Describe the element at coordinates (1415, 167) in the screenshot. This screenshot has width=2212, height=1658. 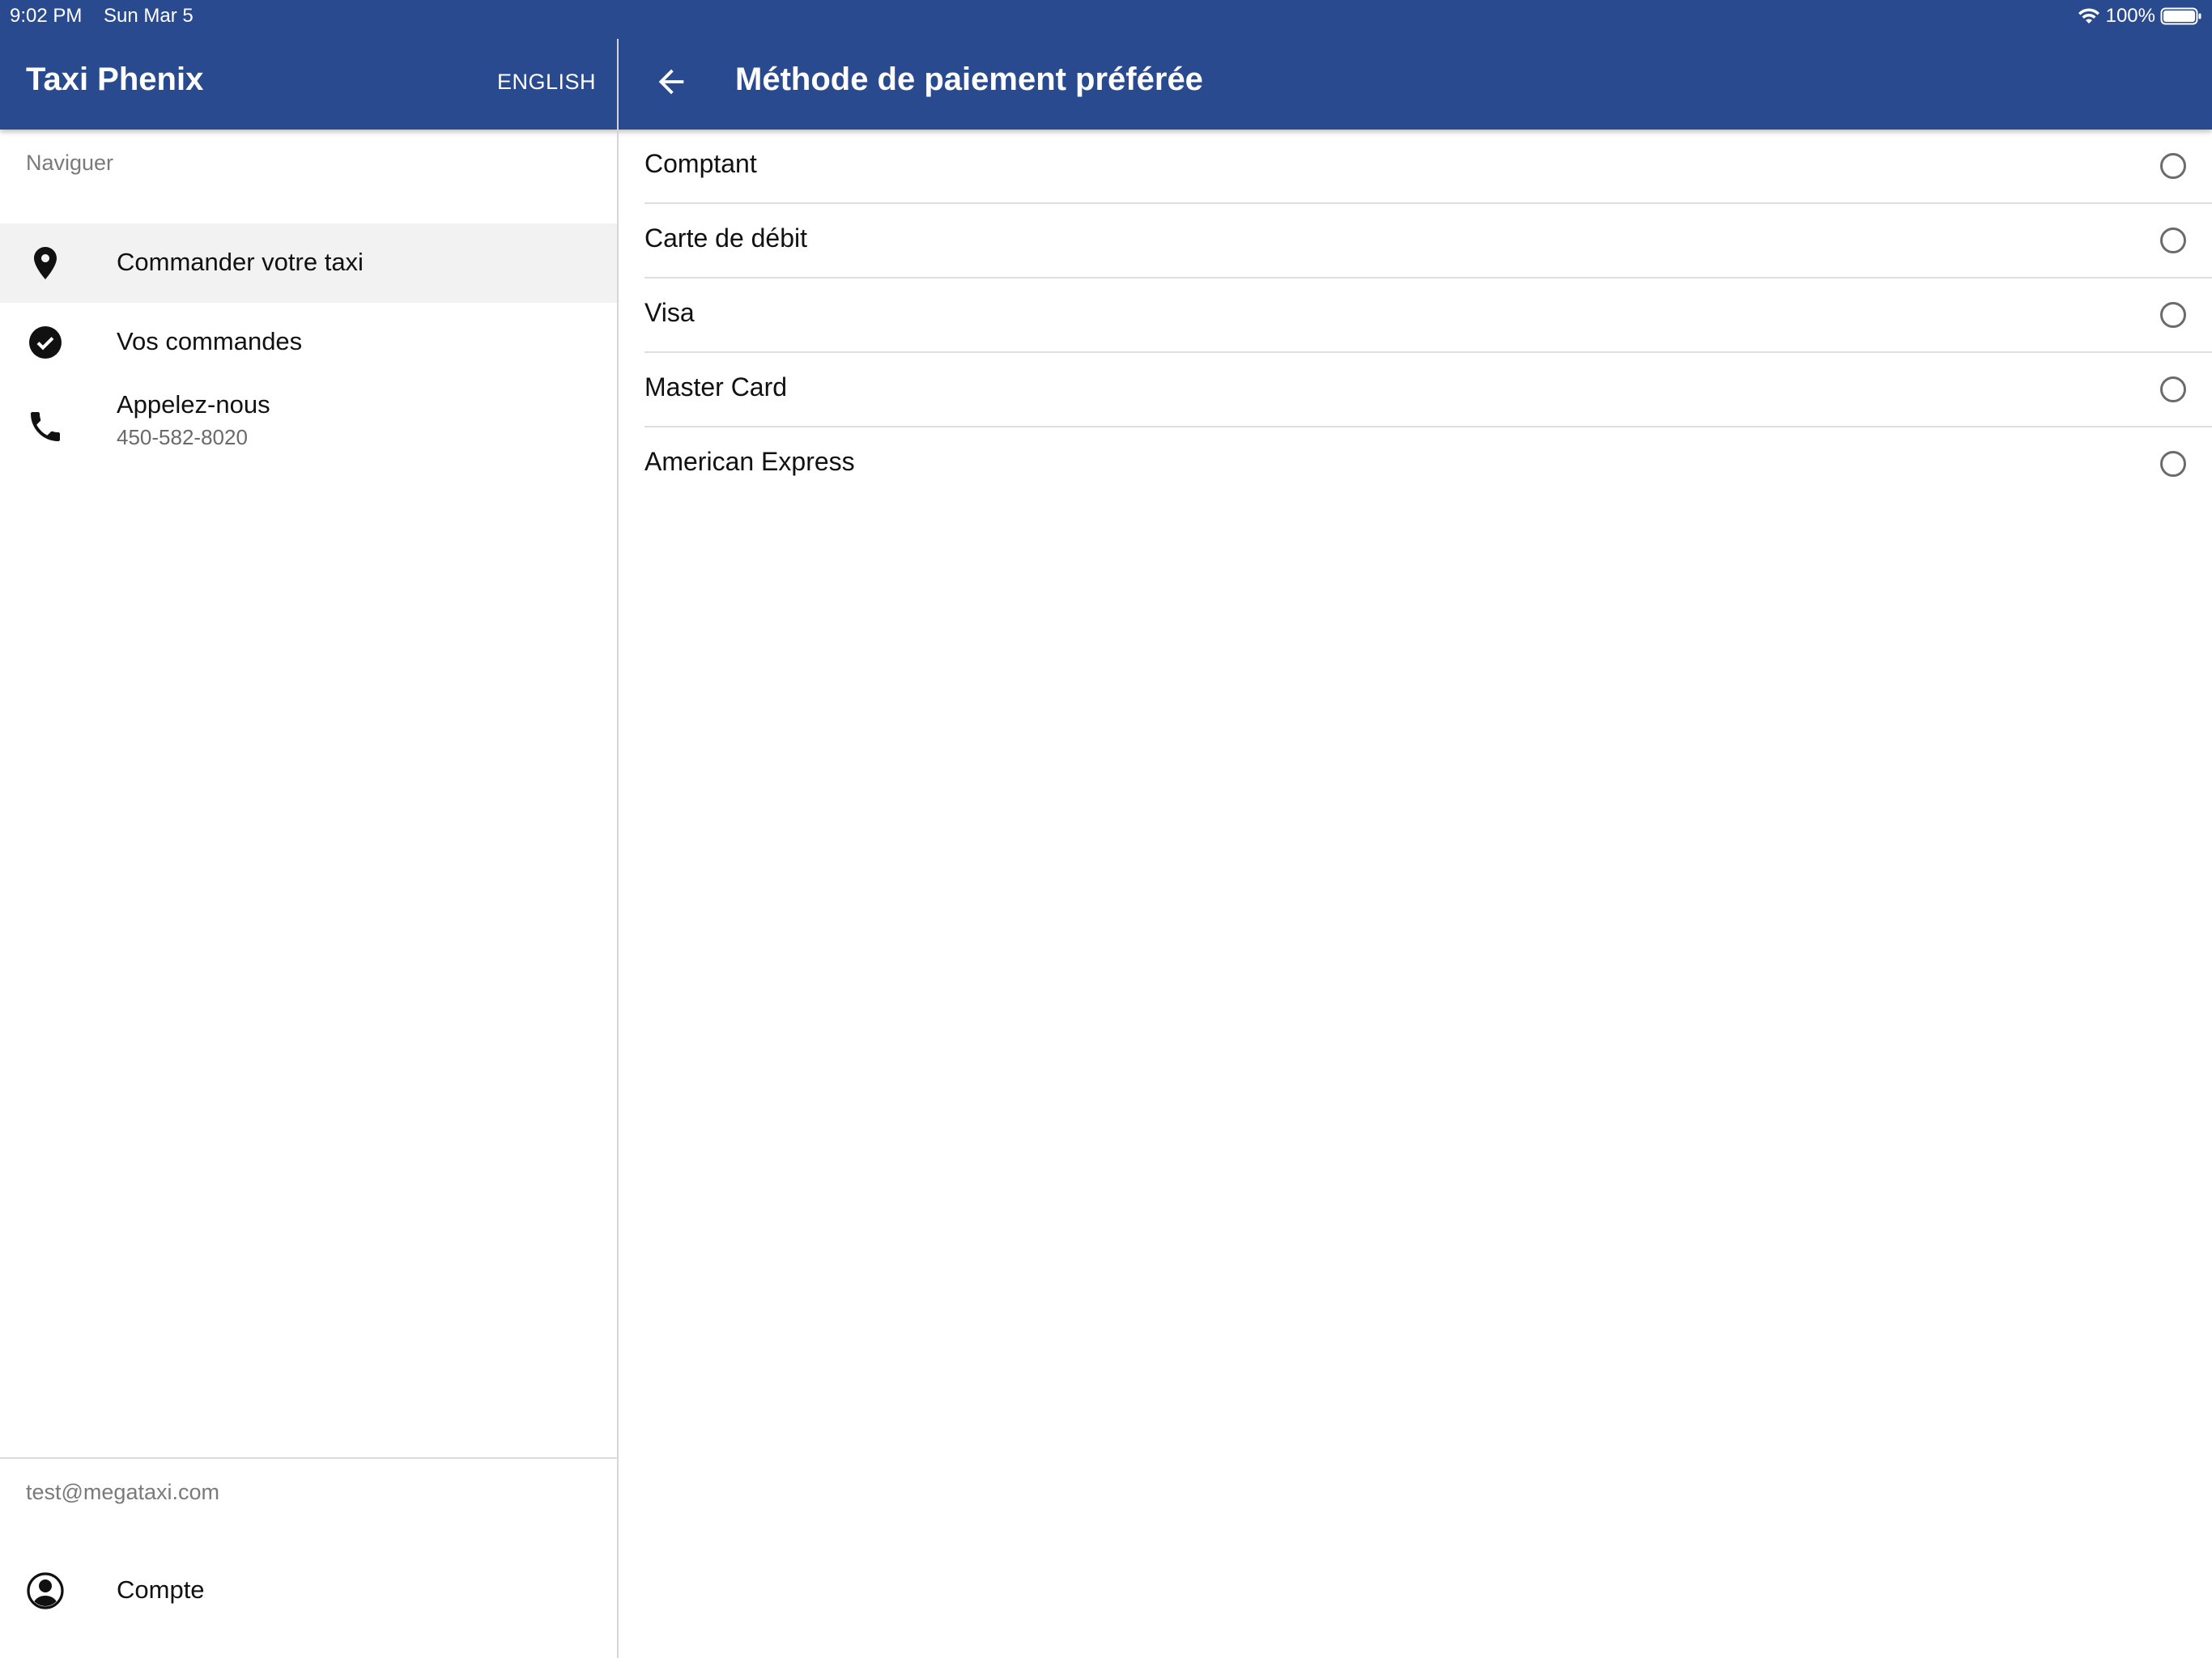
I see `payment-option-row: Comptant` at that location.